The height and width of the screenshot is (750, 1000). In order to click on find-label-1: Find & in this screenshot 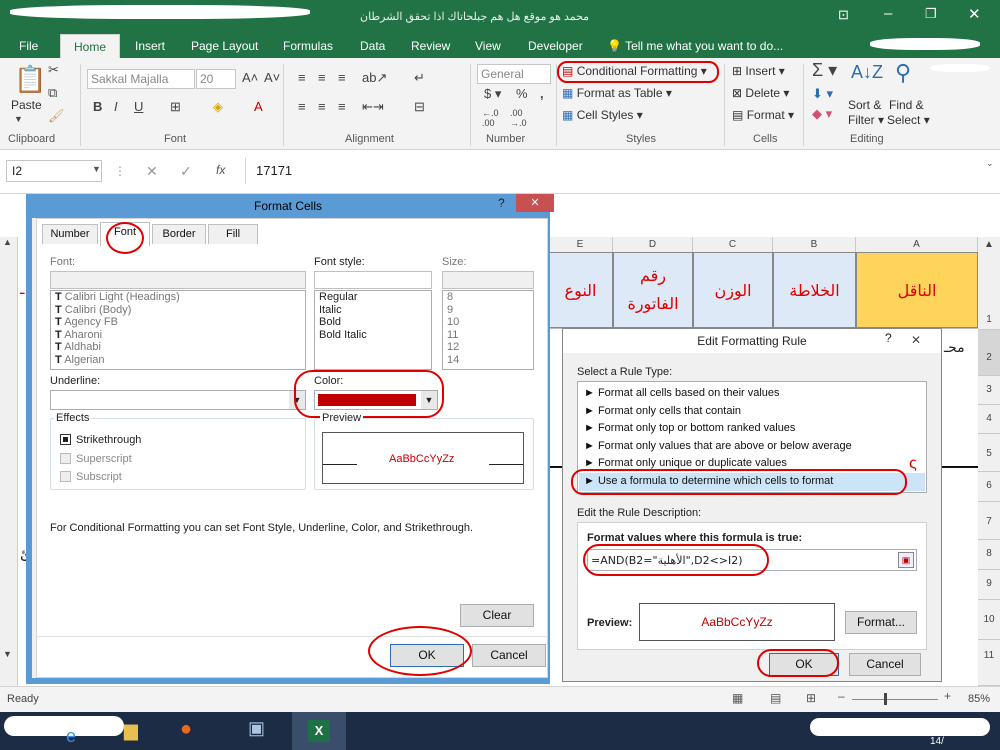, I will do `click(906, 105)`.